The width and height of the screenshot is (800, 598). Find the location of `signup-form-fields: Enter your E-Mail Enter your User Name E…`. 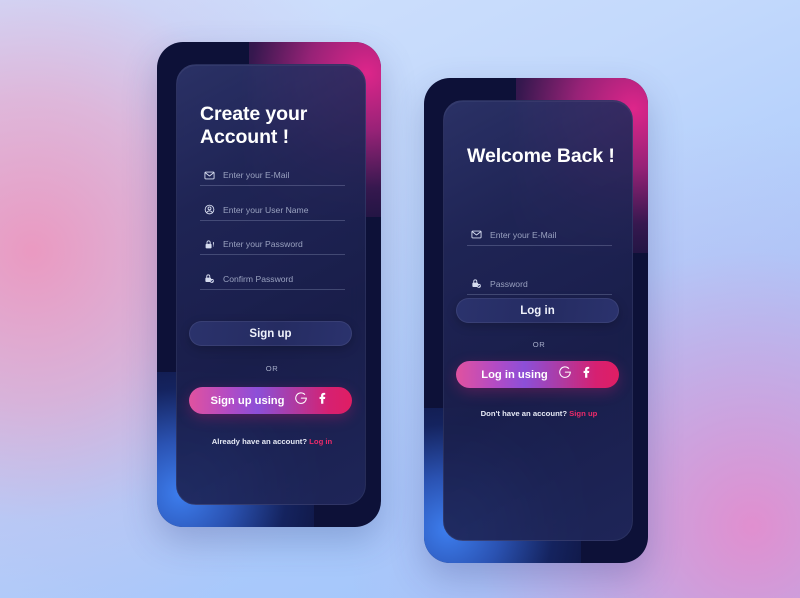

signup-form-fields: Enter your E-Mail Enter your User Name E… is located at coordinates (272, 234).